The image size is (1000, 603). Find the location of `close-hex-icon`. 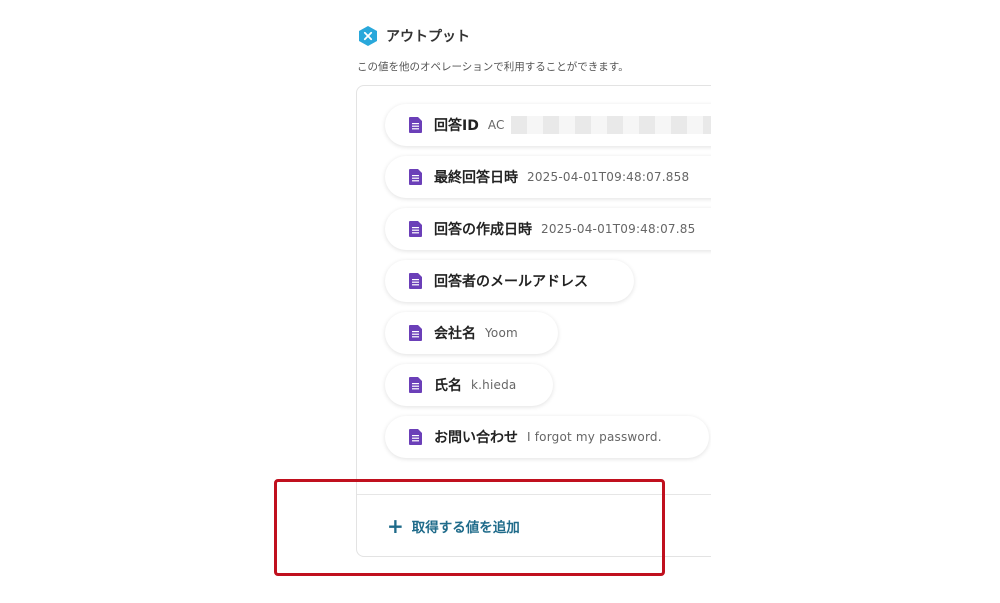

close-hex-icon is located at coordinates (368, 36).